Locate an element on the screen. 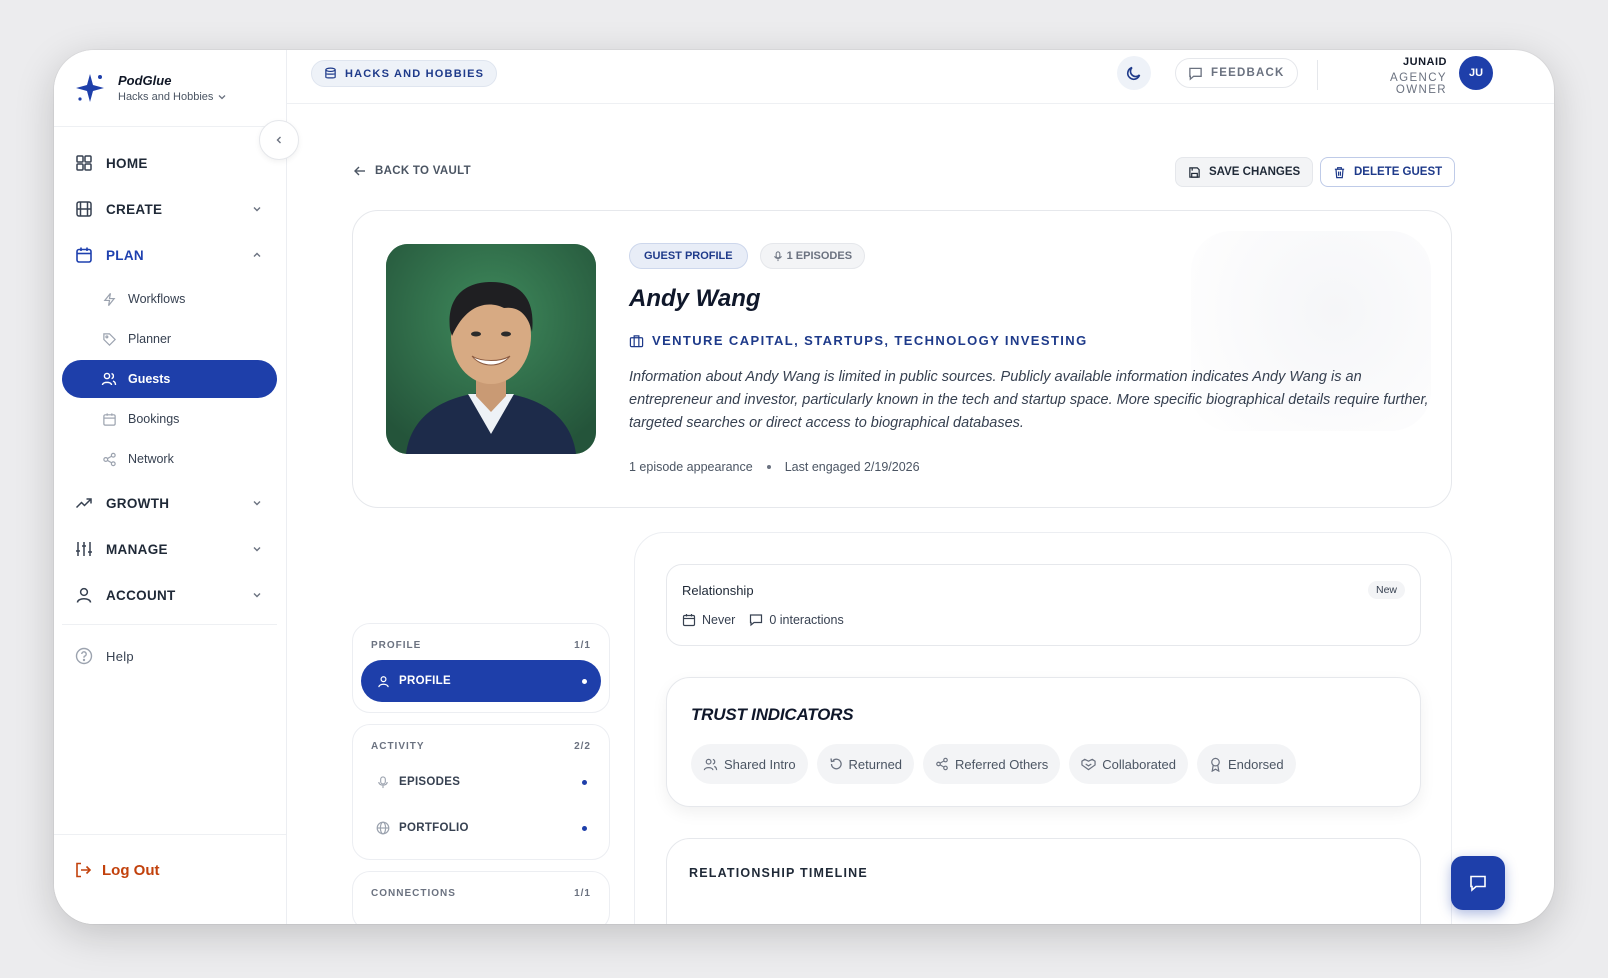 The image size is (1608, 978). user-role: AGENCY OWNER is located at coordinates (1418, 84).